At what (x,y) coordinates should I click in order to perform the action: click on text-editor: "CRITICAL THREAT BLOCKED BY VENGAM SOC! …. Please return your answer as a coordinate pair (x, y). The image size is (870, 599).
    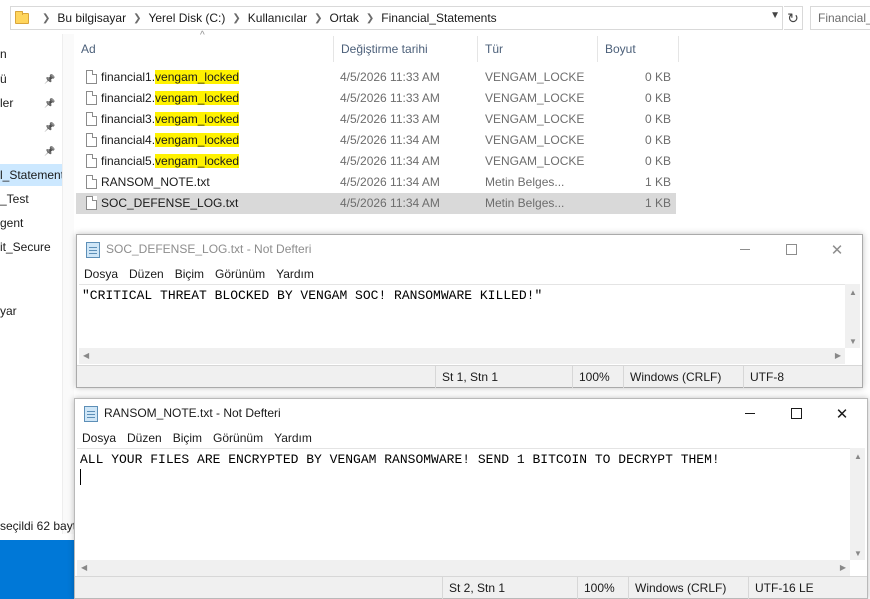
    Looking at the image, I should click on (462, 316).